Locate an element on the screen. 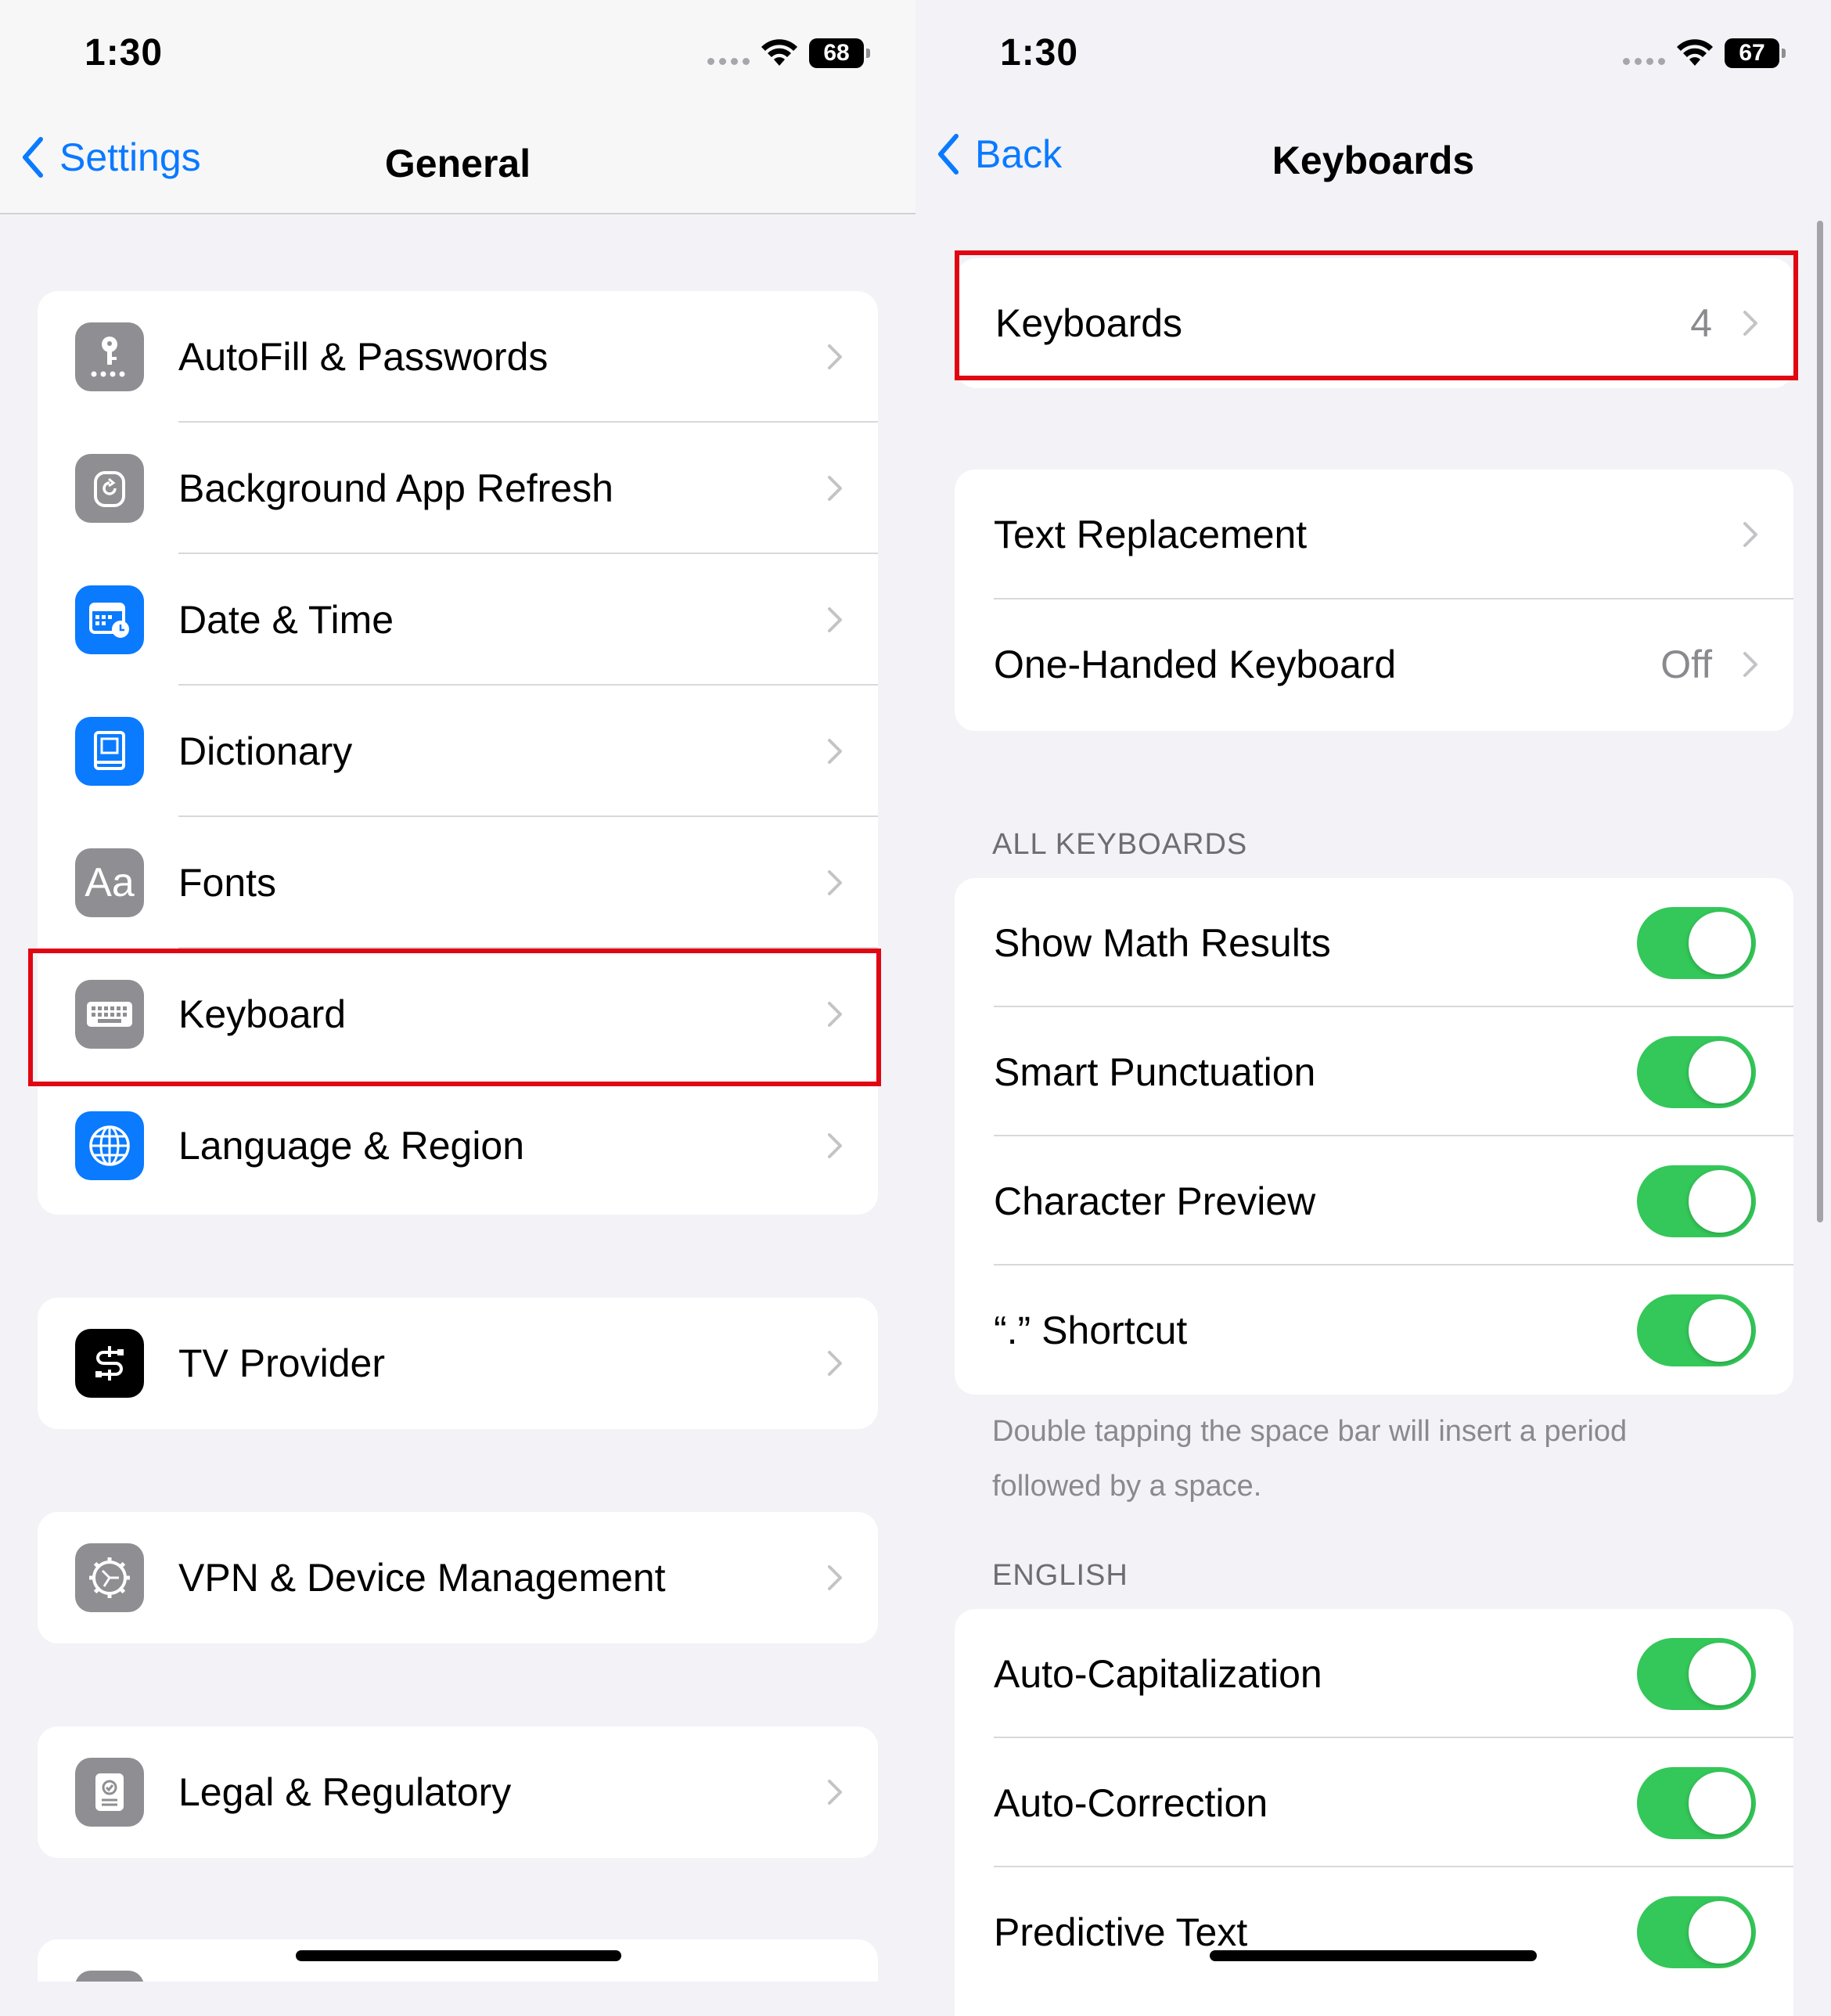 The height and width of the screenshot is (2016, 1831). row-legal-regulatory: Legal & Regulatory is located at coordinates (458, 1792).